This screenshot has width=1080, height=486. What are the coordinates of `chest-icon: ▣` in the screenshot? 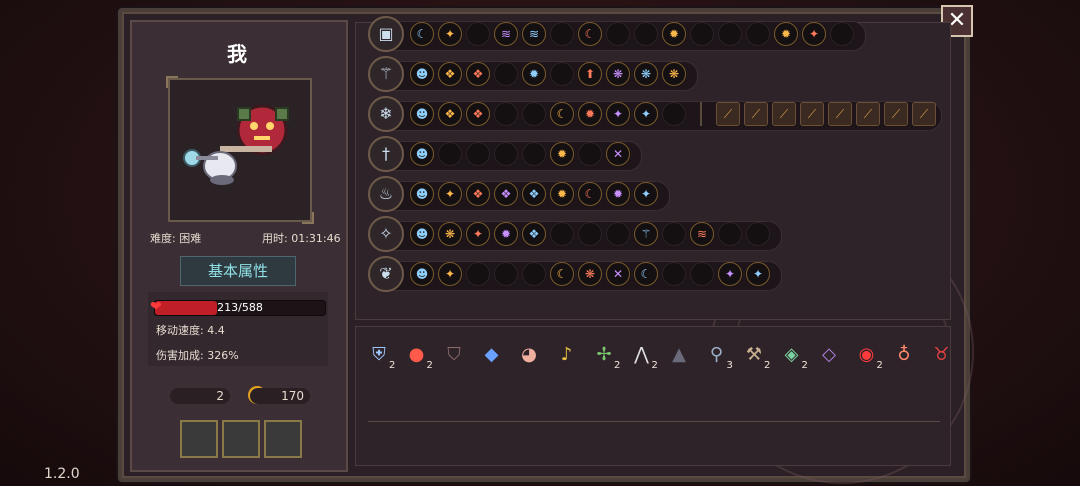 It's located at (386, 34).